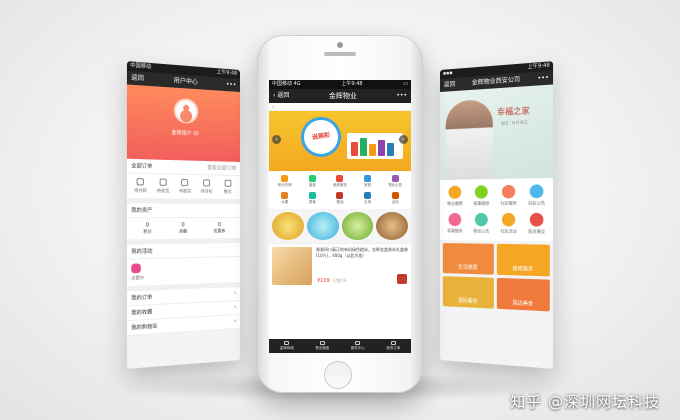  What do you see at coordinates (481, 223) in the screenshot?
I see `service-item: 物业公告` at bounding box center [481, 223].